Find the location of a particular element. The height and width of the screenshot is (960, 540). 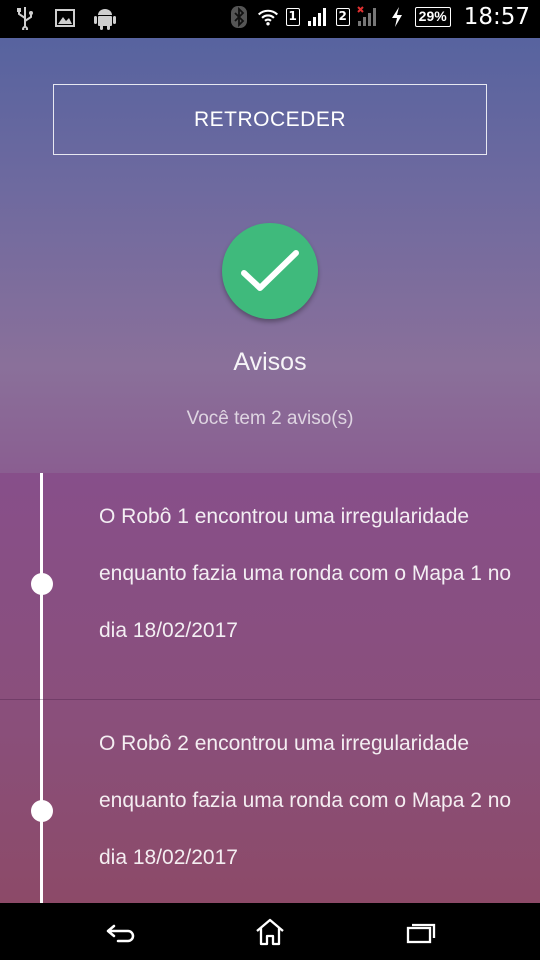

navigation-bar is located at coordinates (270, 931).